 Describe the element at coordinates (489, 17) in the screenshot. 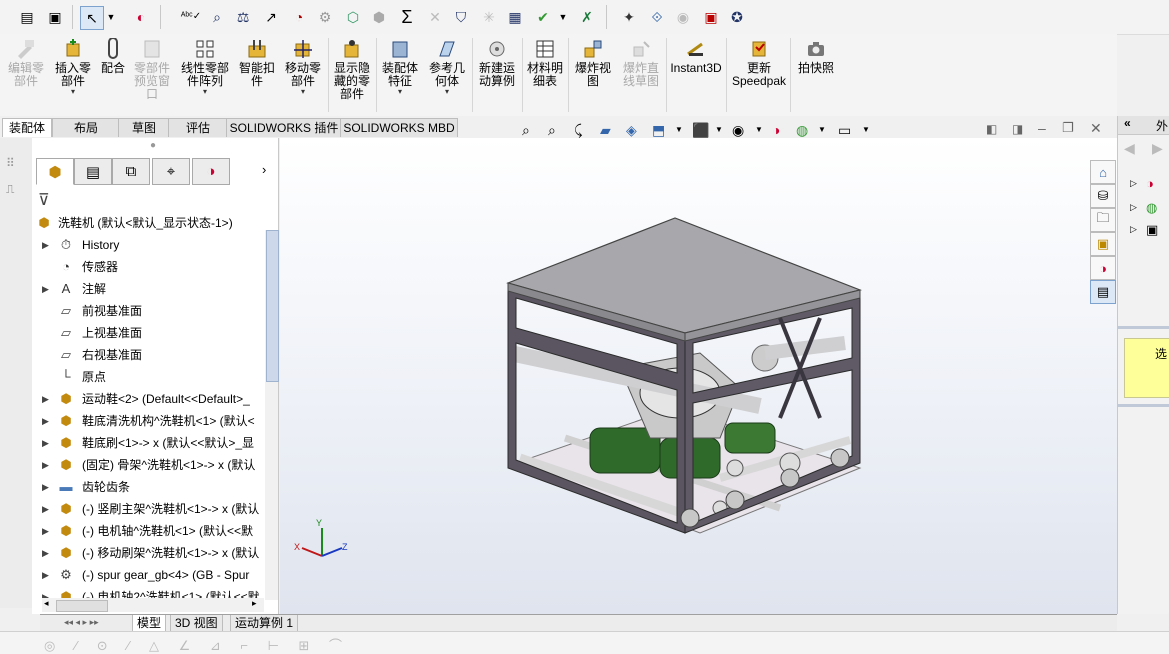

I see `sparkle-icon: ✳` at that location.